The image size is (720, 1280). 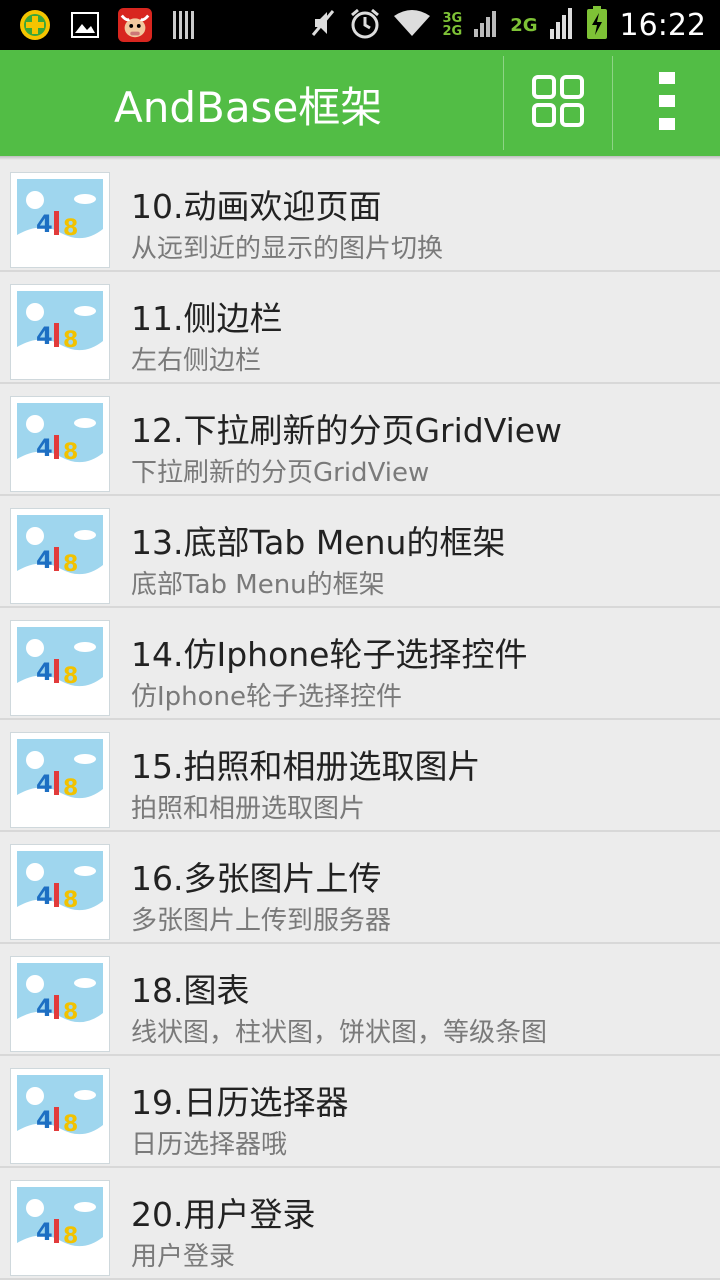 I want to click on list-item-title: 10.动画欢迎页面, so click(x=256, y=206).